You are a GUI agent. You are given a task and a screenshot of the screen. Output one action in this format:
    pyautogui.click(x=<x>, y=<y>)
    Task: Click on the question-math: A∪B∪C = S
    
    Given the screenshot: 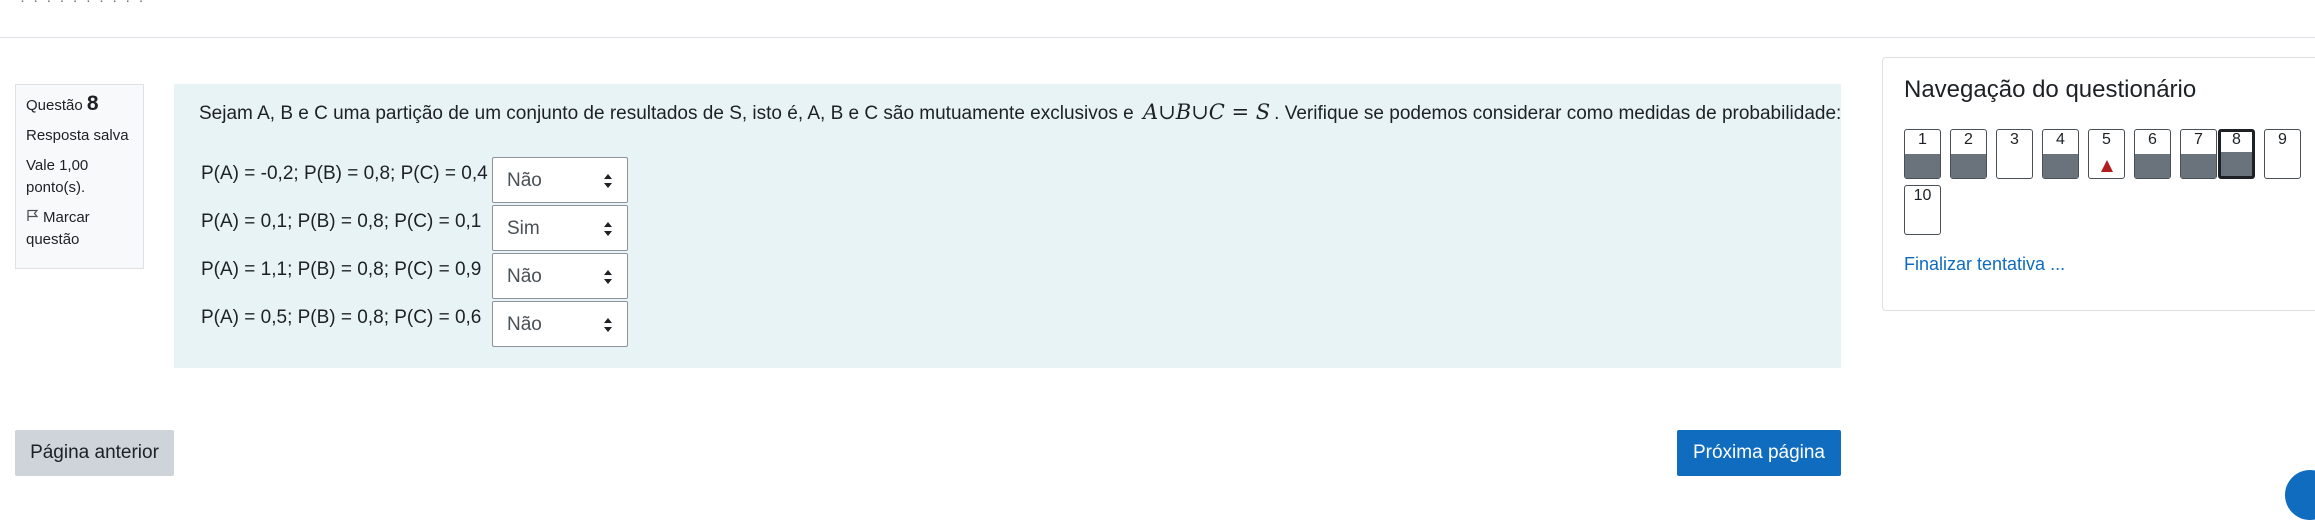 What is the action you would take?
    pyautogui.click(x=1206, y=112)
    